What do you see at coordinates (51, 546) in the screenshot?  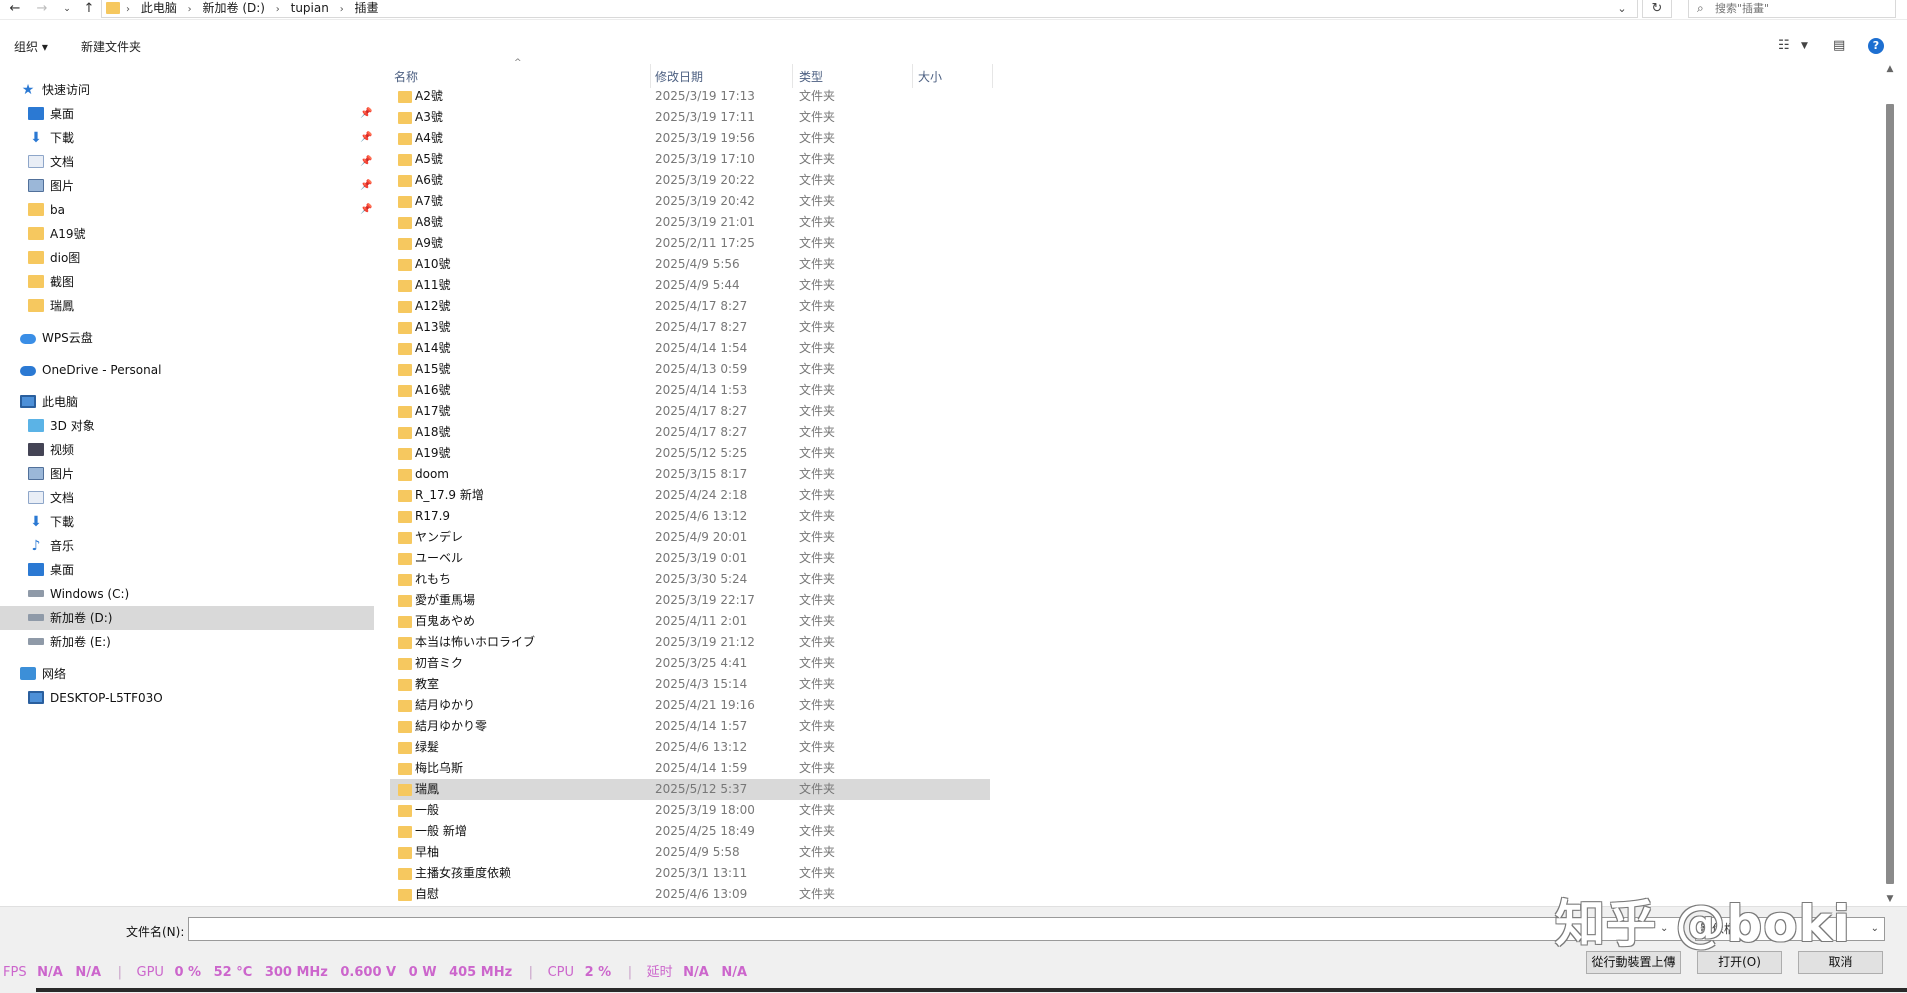 I see `nav-item: ♪ 音乐` at bounding box center [51, 546].